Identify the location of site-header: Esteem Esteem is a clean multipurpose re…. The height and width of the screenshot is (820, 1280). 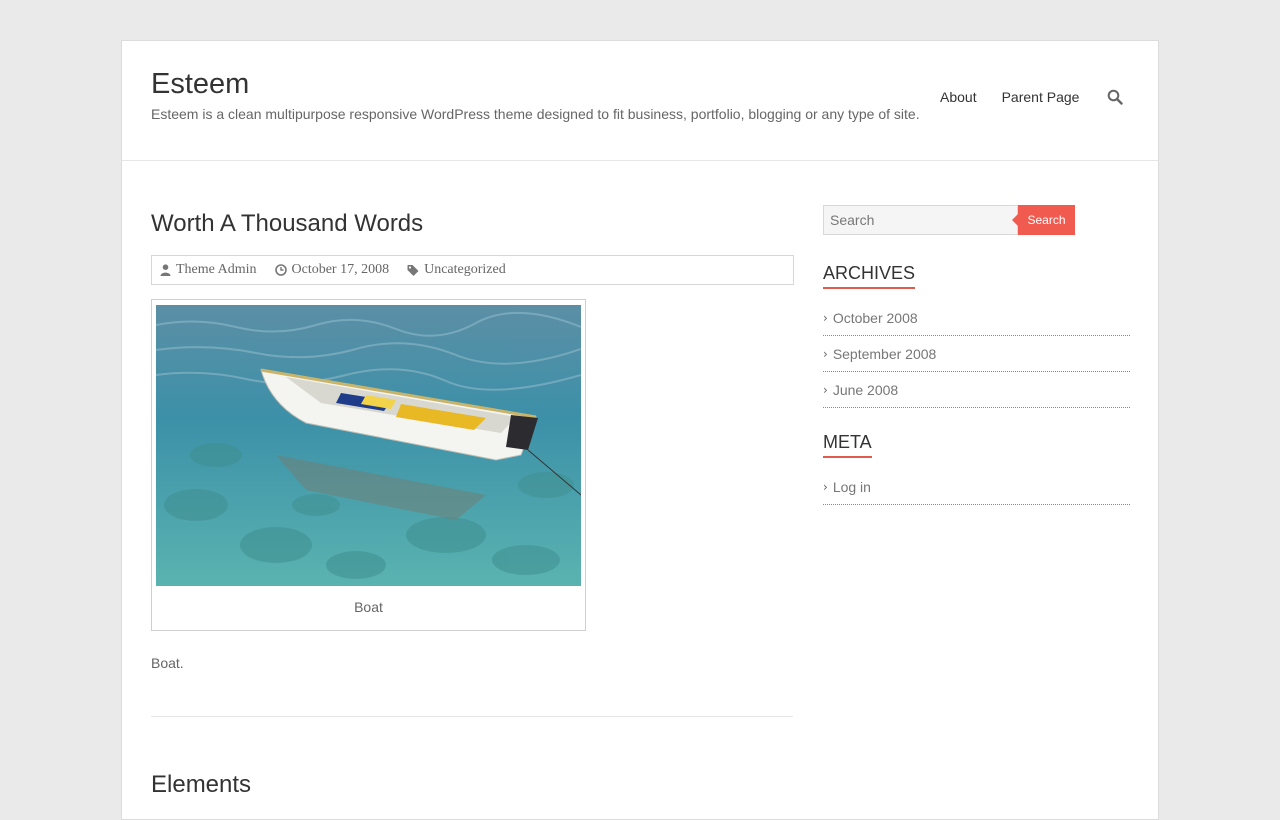
(640, 101).